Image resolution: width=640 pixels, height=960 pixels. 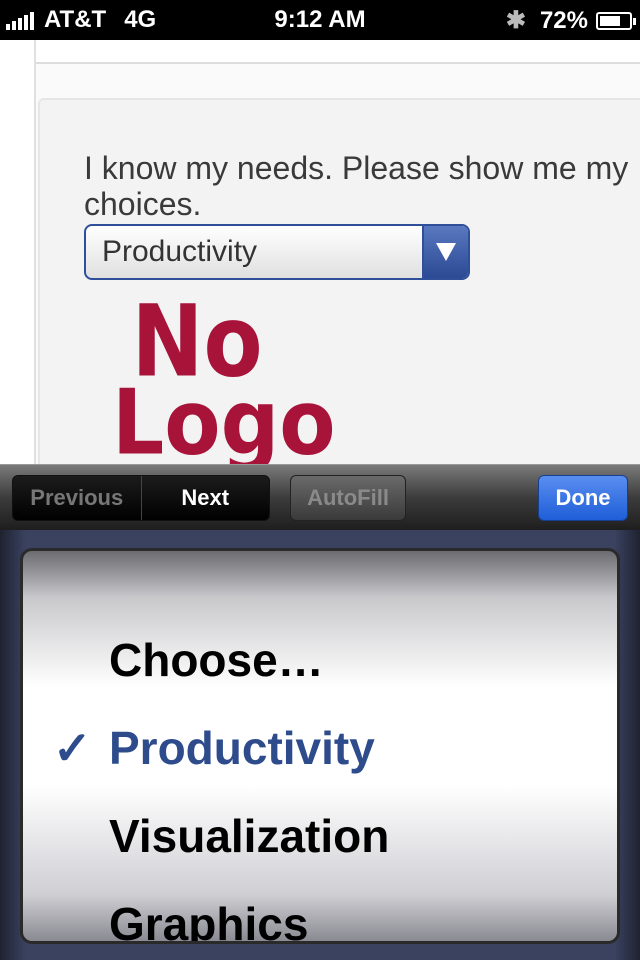 What do you see at coordinates (77, 498) in the screenshot?
I see `previous-button: Previous` at bounding box center [77, 498].